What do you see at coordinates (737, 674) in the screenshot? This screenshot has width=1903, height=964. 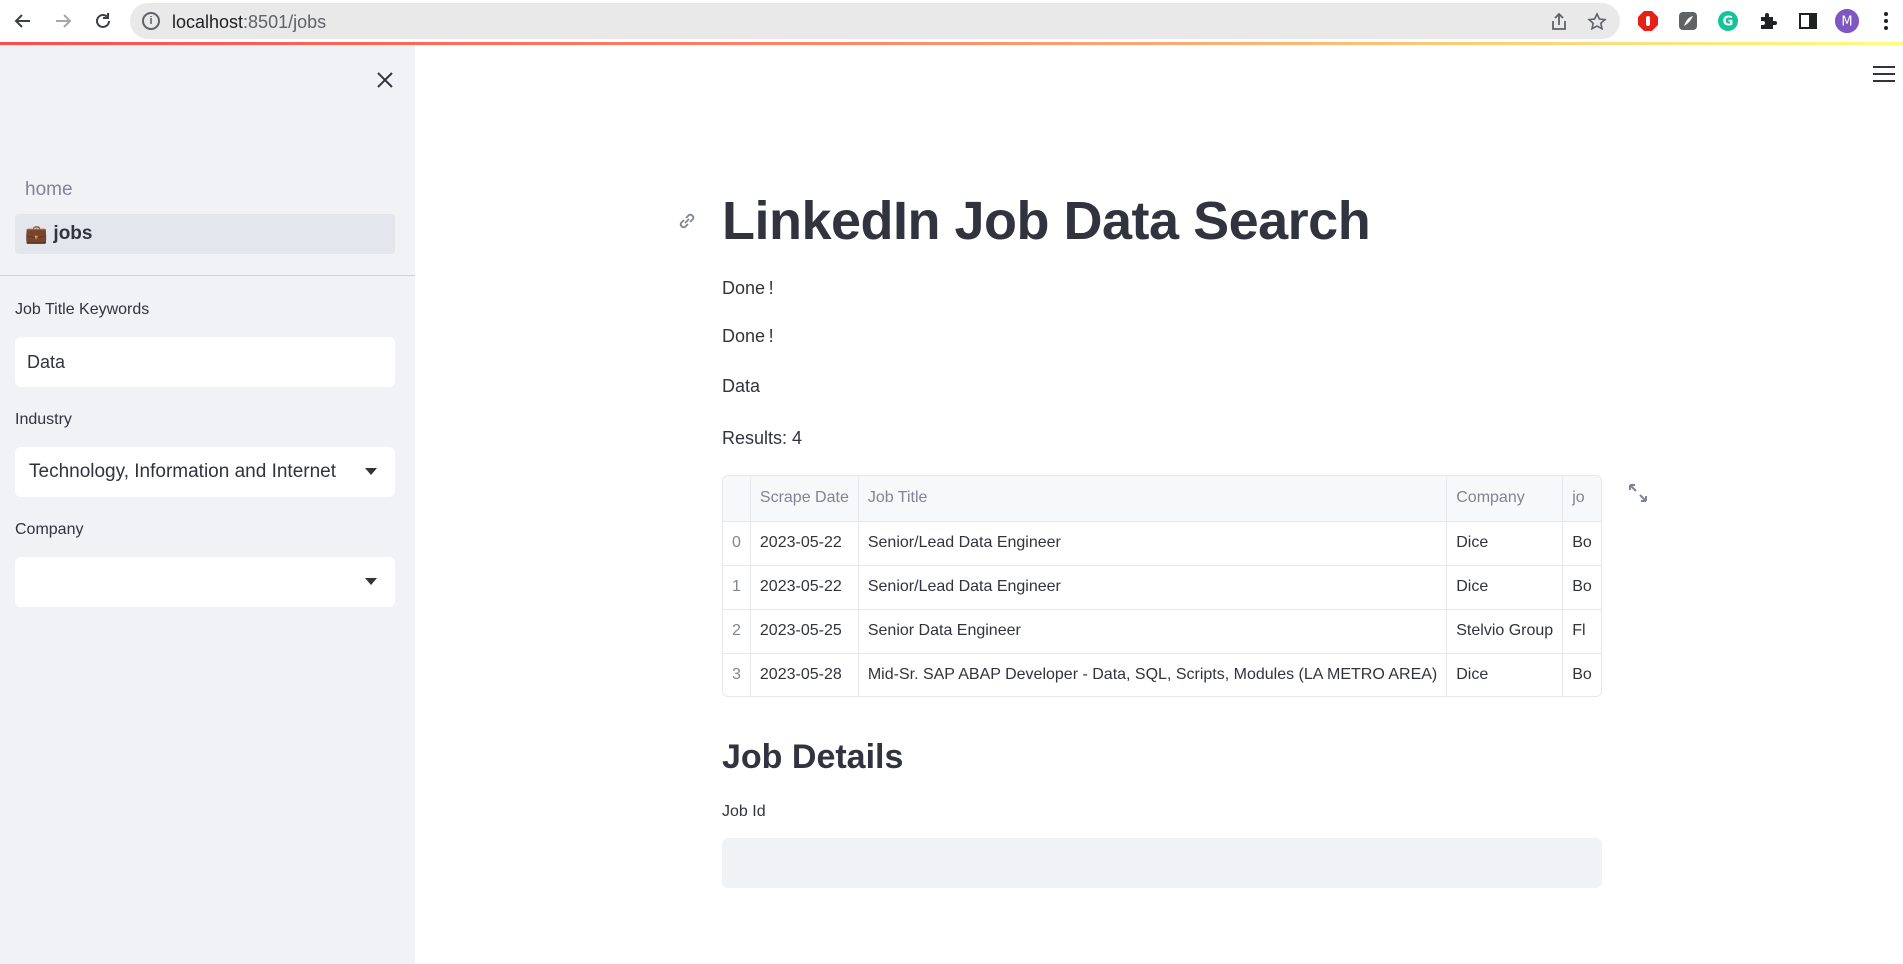 I see `row-index: 3` at bounding box center [737, 674].